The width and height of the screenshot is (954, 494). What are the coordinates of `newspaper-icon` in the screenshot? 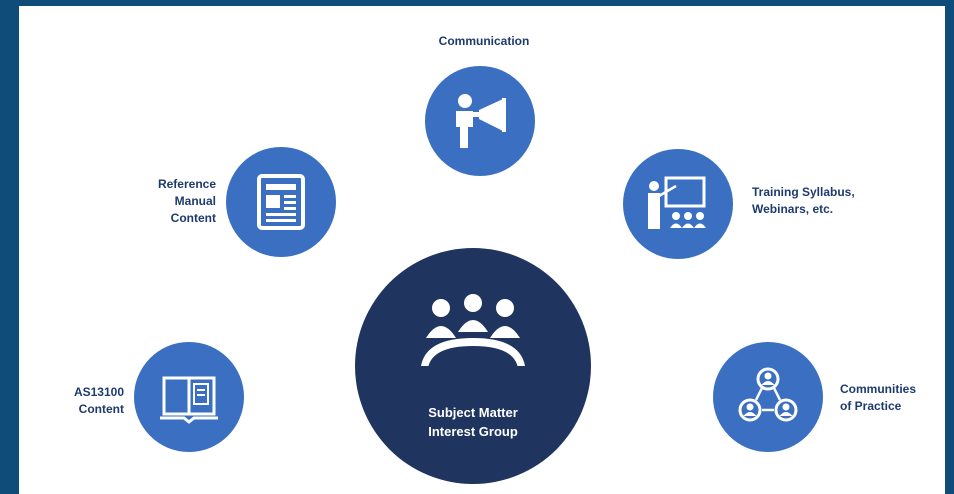 It's located at (281, 202).